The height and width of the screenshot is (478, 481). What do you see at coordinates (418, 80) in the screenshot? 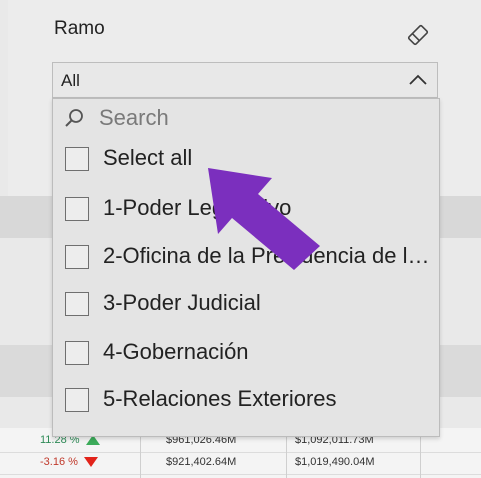
I see `chevron-up-icon` at bounding box center [418, 80].